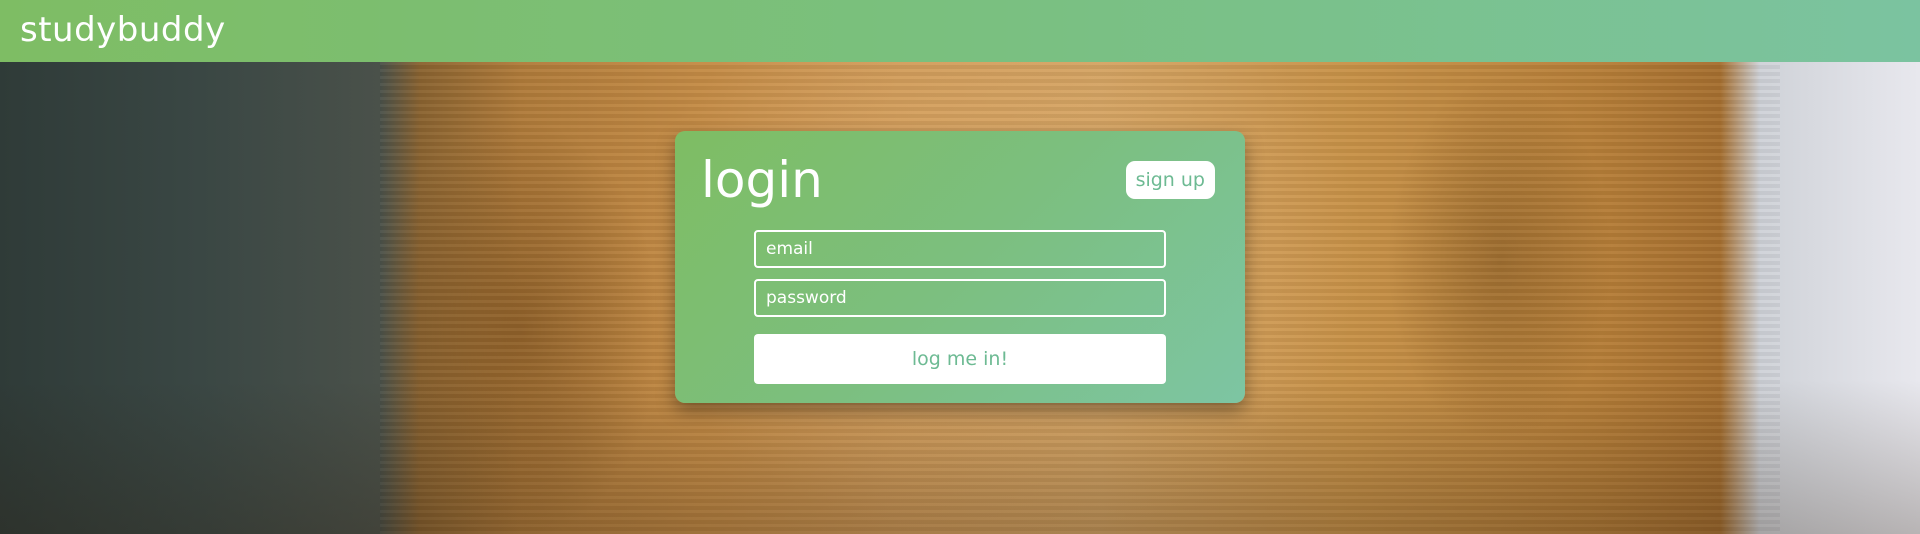 This screenshot has height=534, width=1920. Describe the element at coordinates (960, 249) in the screenshot. I see `email-field` at that location.